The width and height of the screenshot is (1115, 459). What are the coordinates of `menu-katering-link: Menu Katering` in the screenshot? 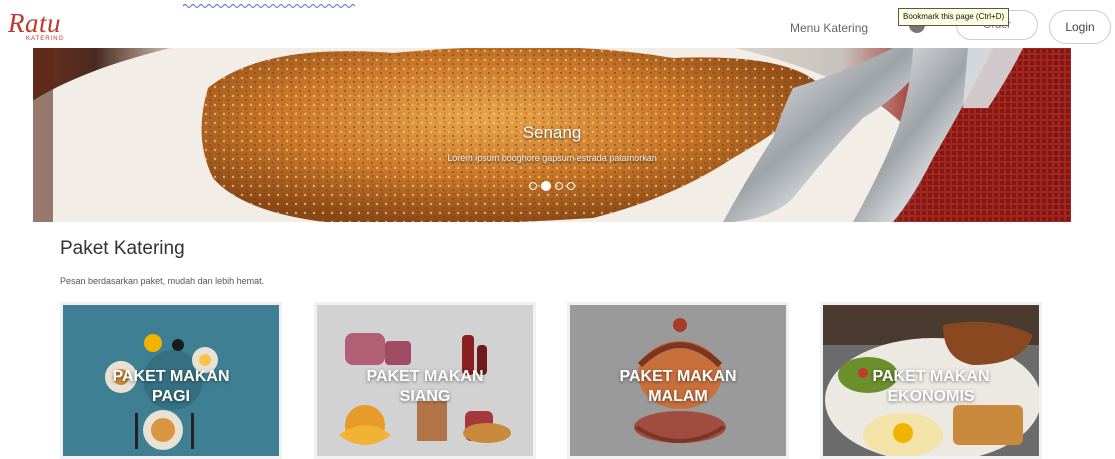 It's located at (829, 28).